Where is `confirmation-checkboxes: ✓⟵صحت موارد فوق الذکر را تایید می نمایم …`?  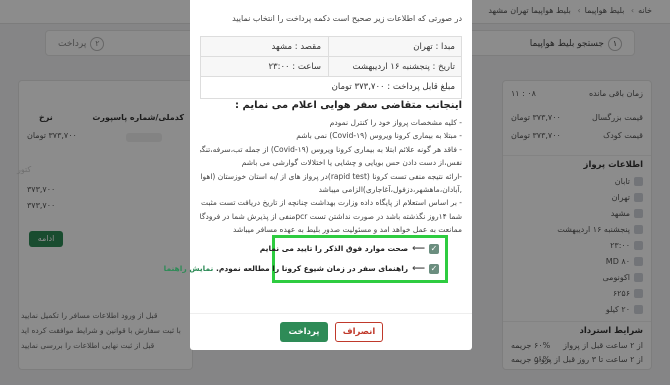 confirmation-checkboxes: ✓⟵صحت موارد فوق الذکر را تایید می نمایم … is located at coordinates (306, 259).